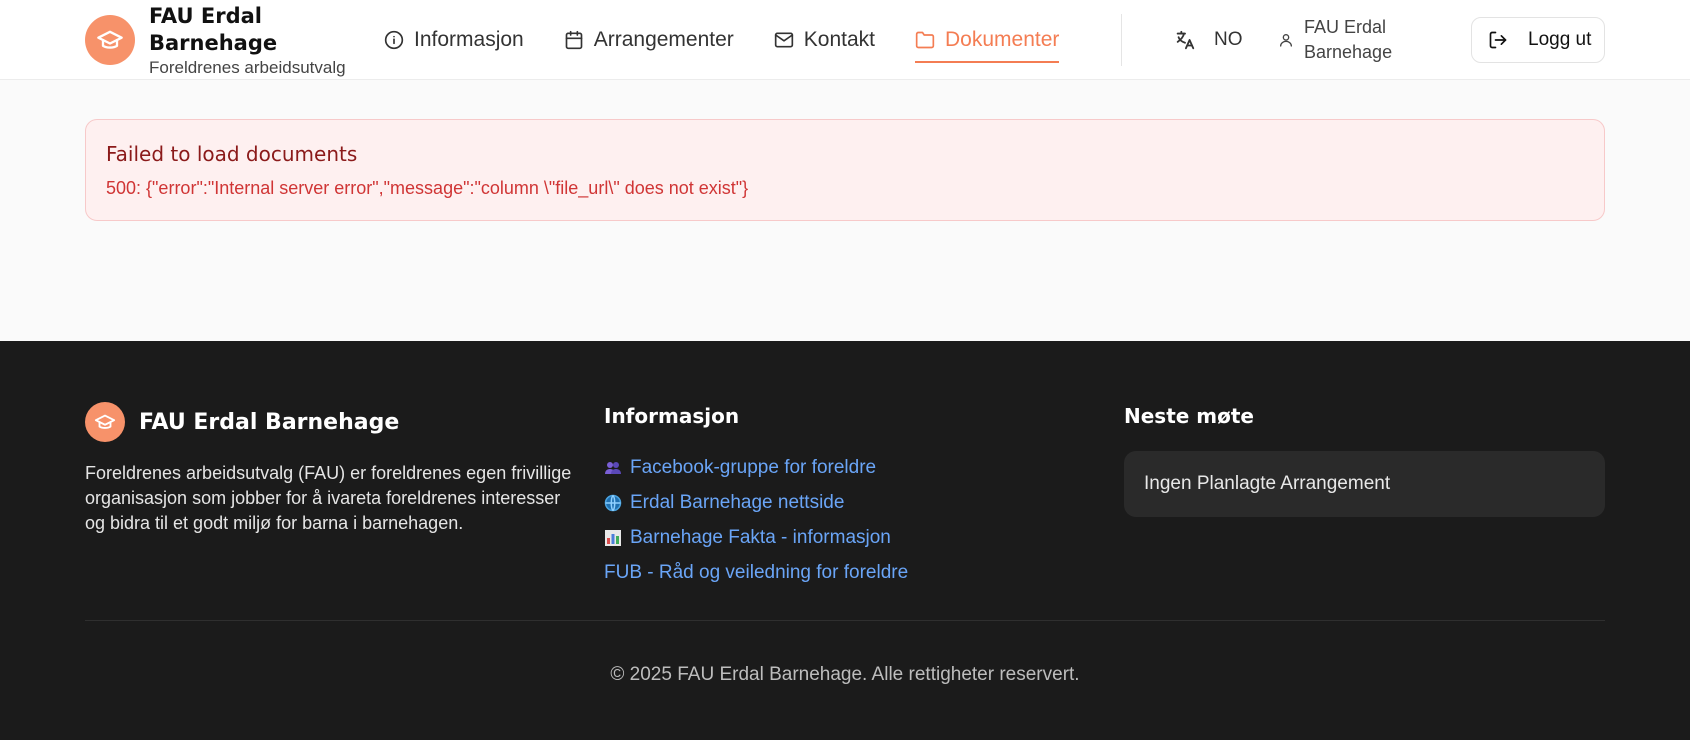  I want to click on nav-item-dokumenter: Dokumenter, so click(987, 41).